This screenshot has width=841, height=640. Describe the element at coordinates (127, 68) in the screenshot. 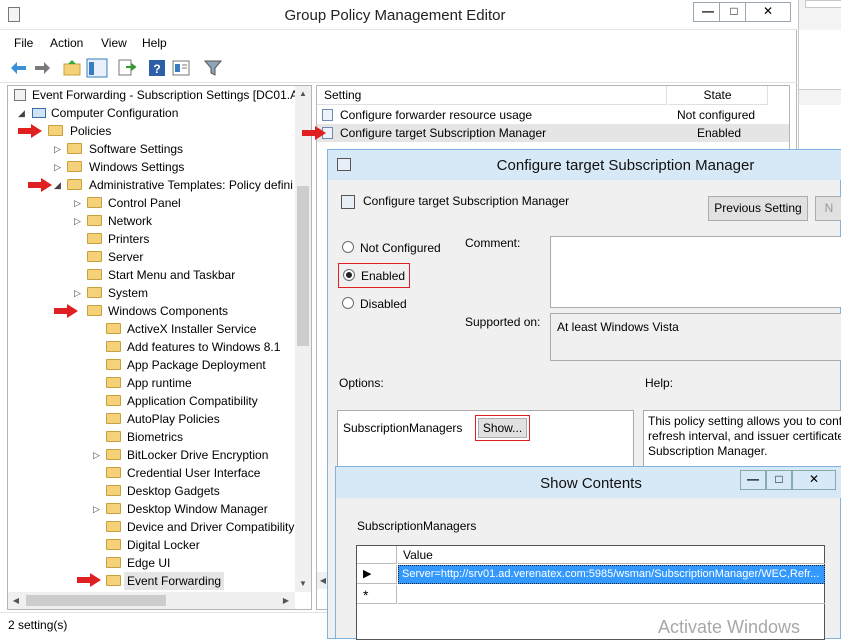

I see `export-list-icon` at that location.